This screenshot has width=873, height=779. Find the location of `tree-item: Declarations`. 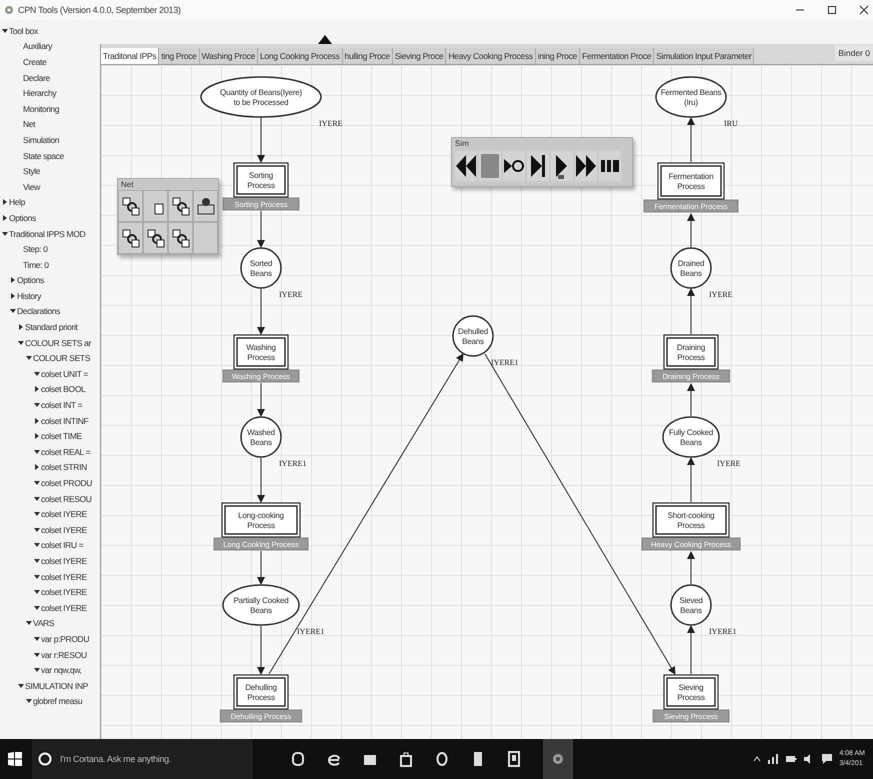

tree-item: Declarations is located at coordinates (38, 311).